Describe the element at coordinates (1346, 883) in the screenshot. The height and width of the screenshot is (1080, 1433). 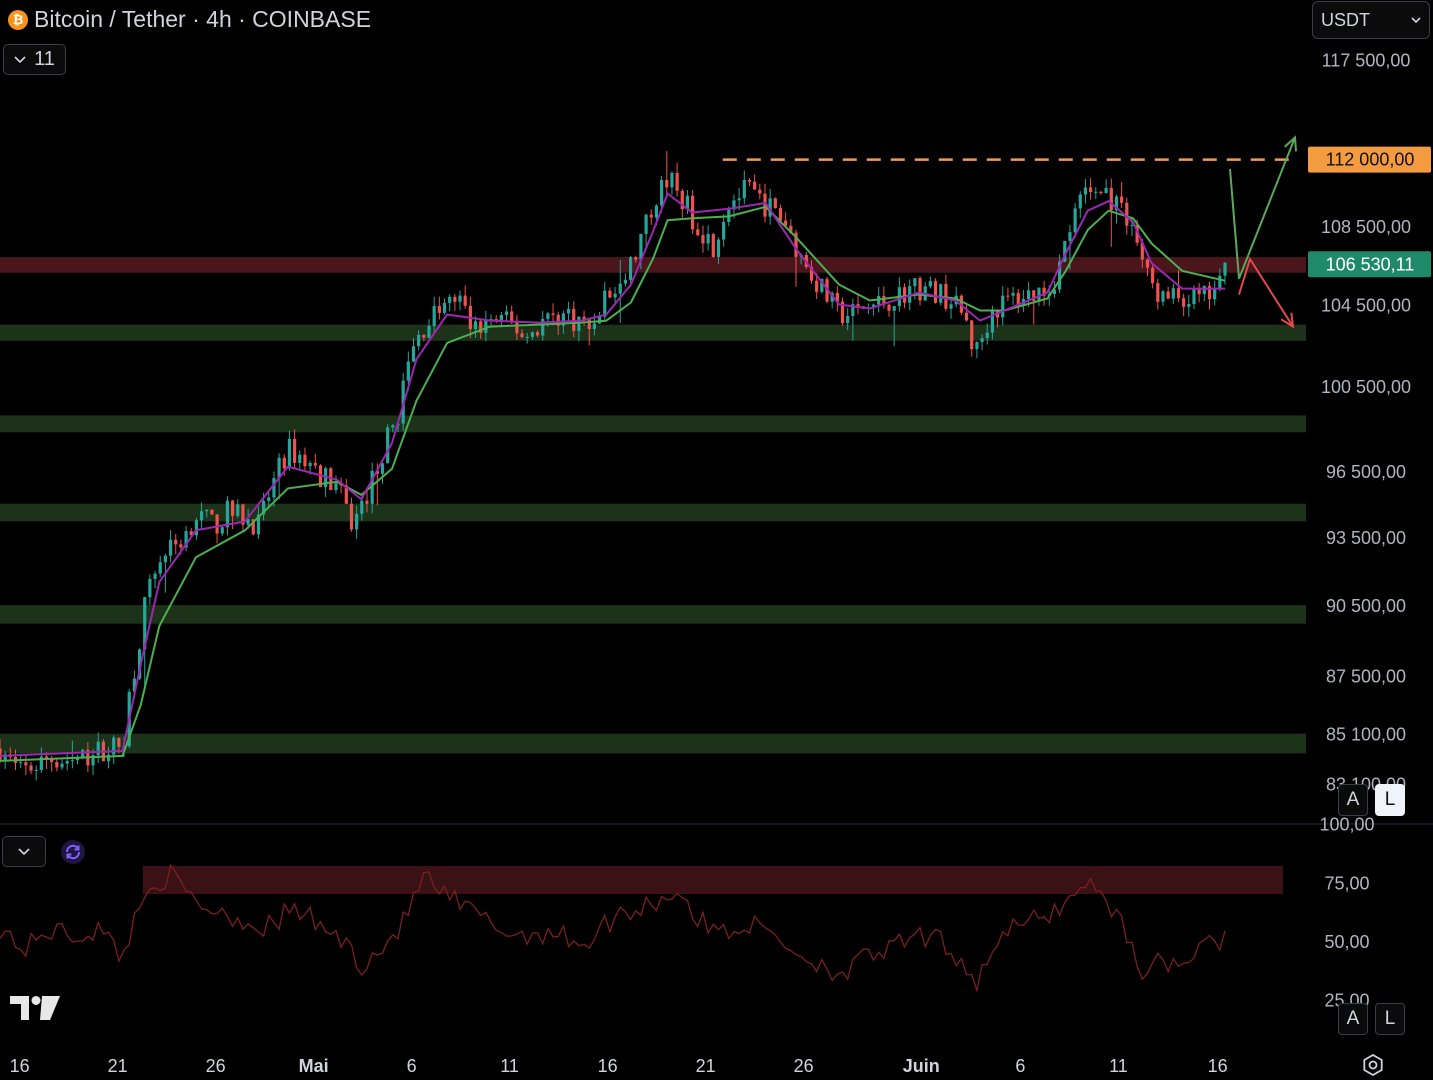
I see `rsi-tick-label: 75,00` at that location.